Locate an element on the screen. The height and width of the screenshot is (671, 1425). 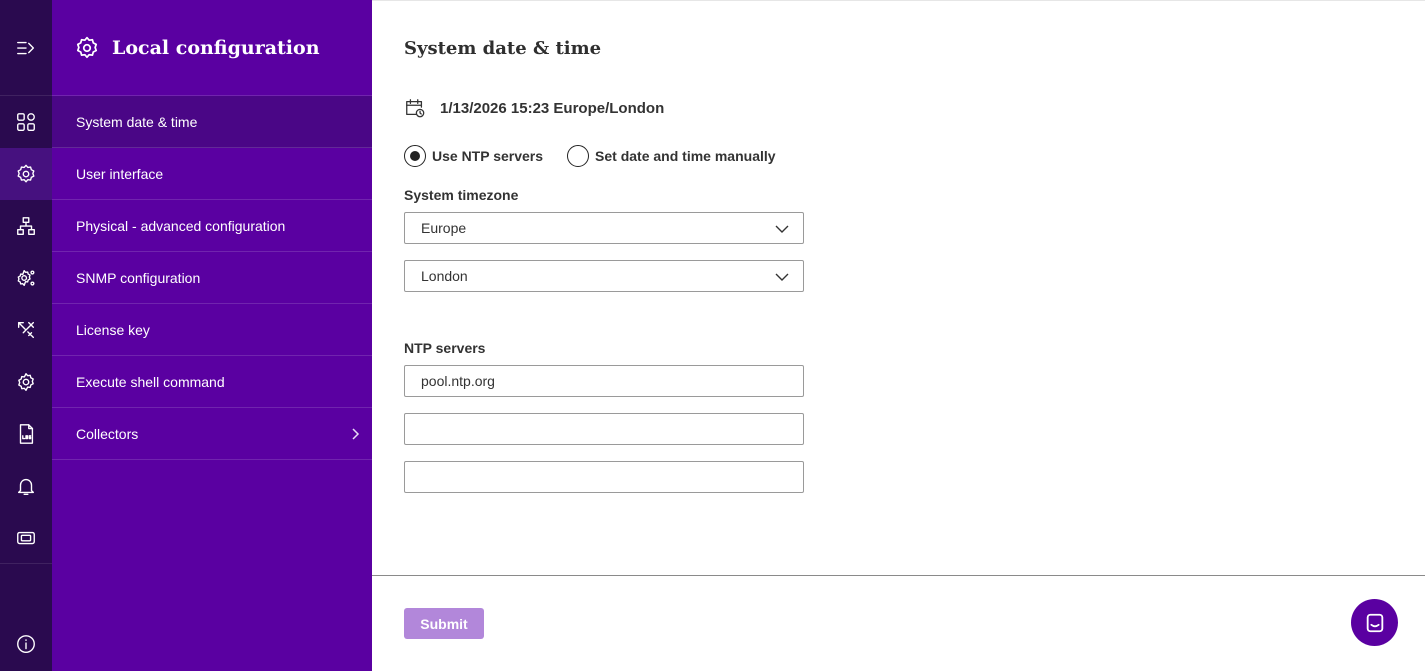
nav-item-label: Physical - advanced configuration is located at coordinates (181, 226).